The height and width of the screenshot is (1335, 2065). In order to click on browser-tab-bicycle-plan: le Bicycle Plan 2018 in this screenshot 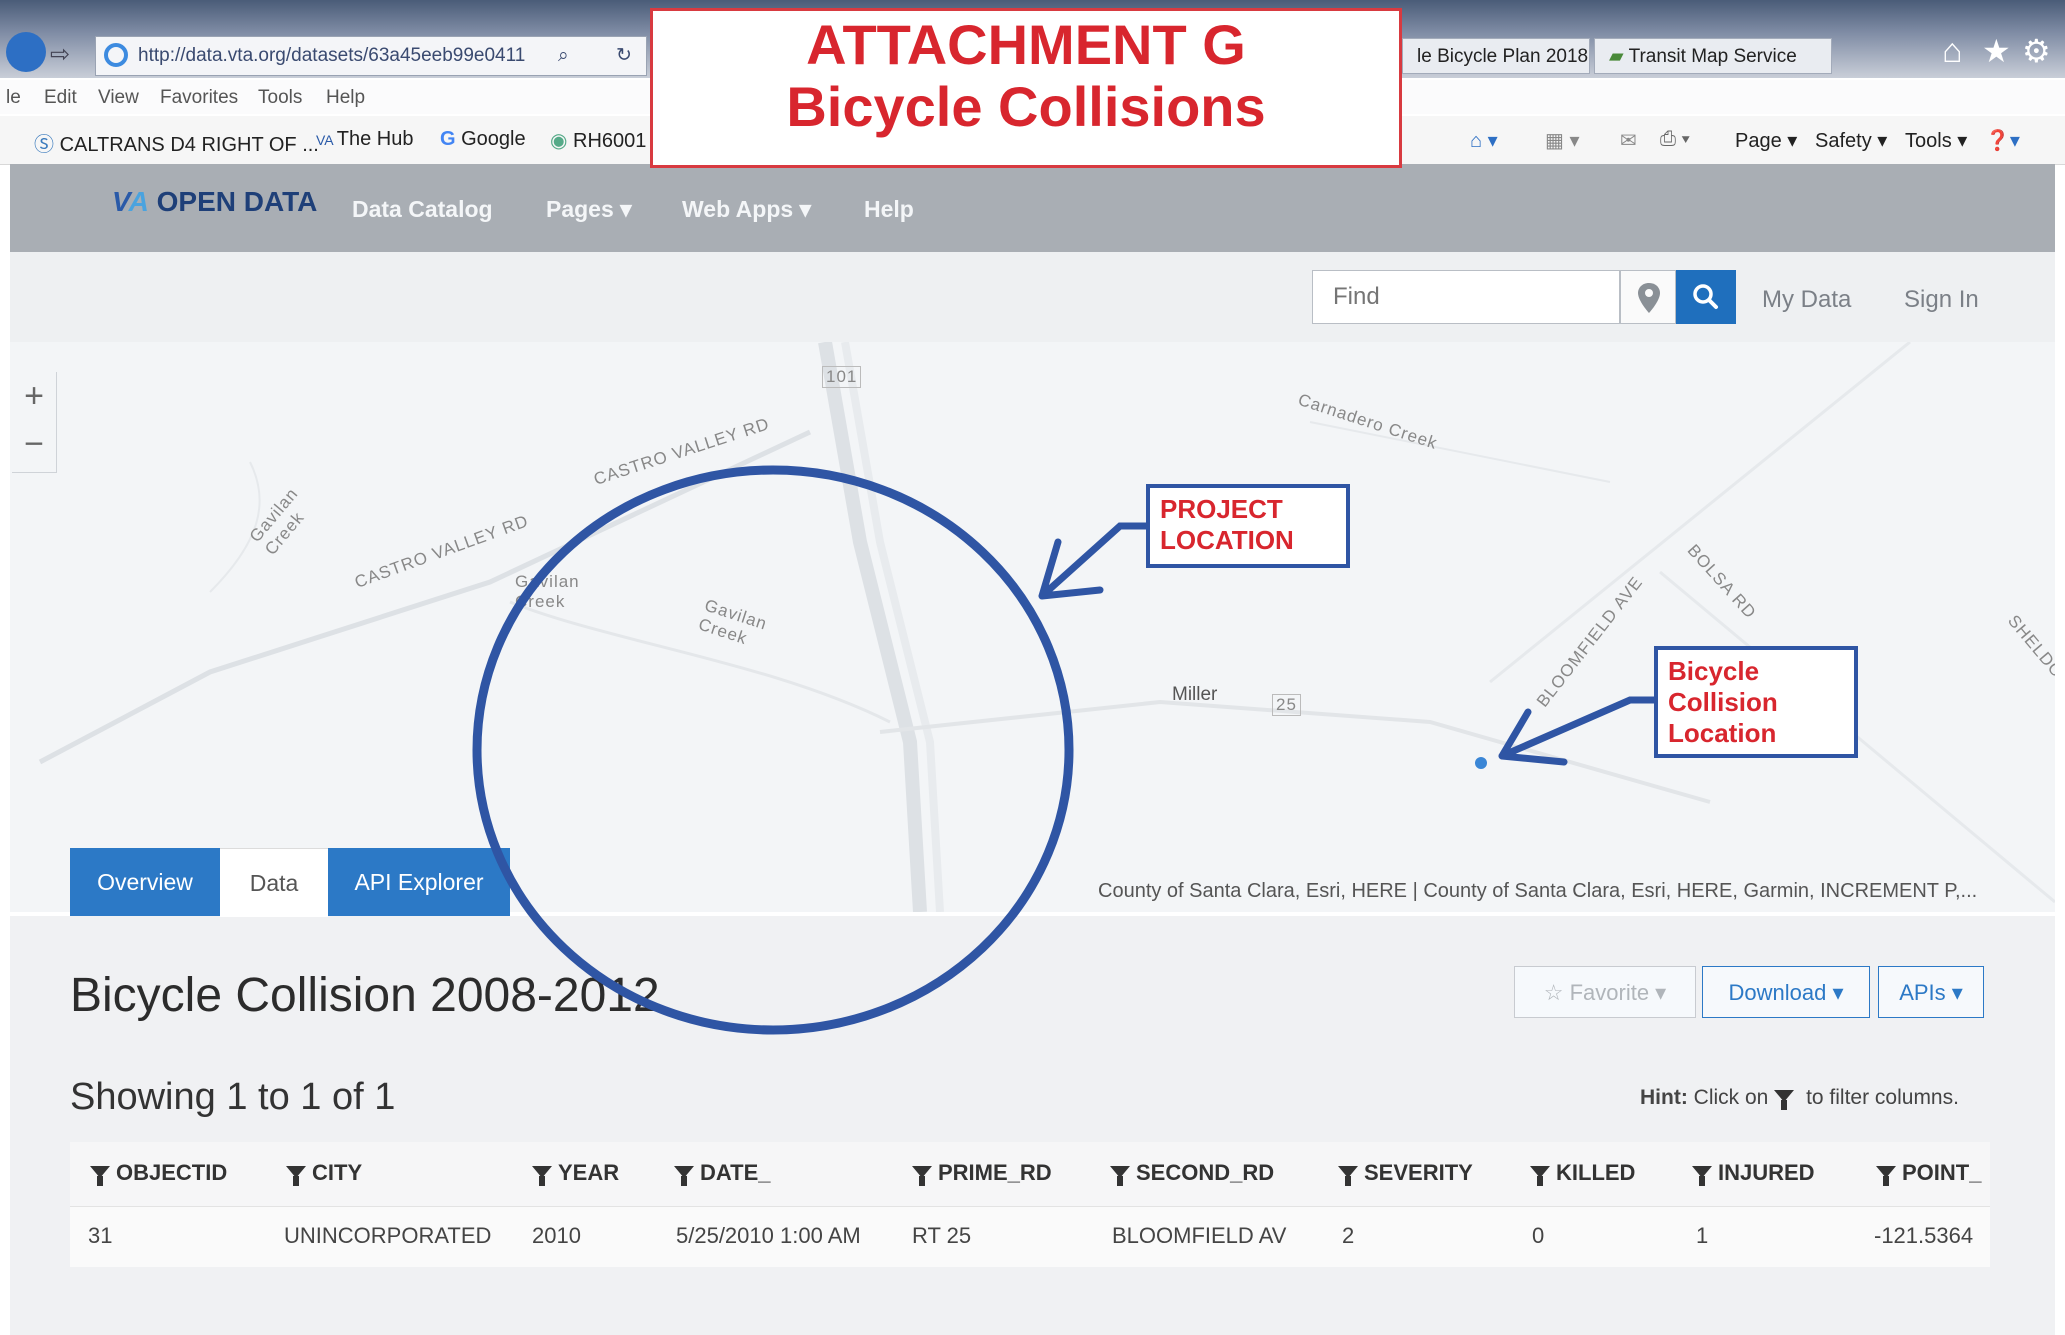, I will do `click(1496, 56)`.